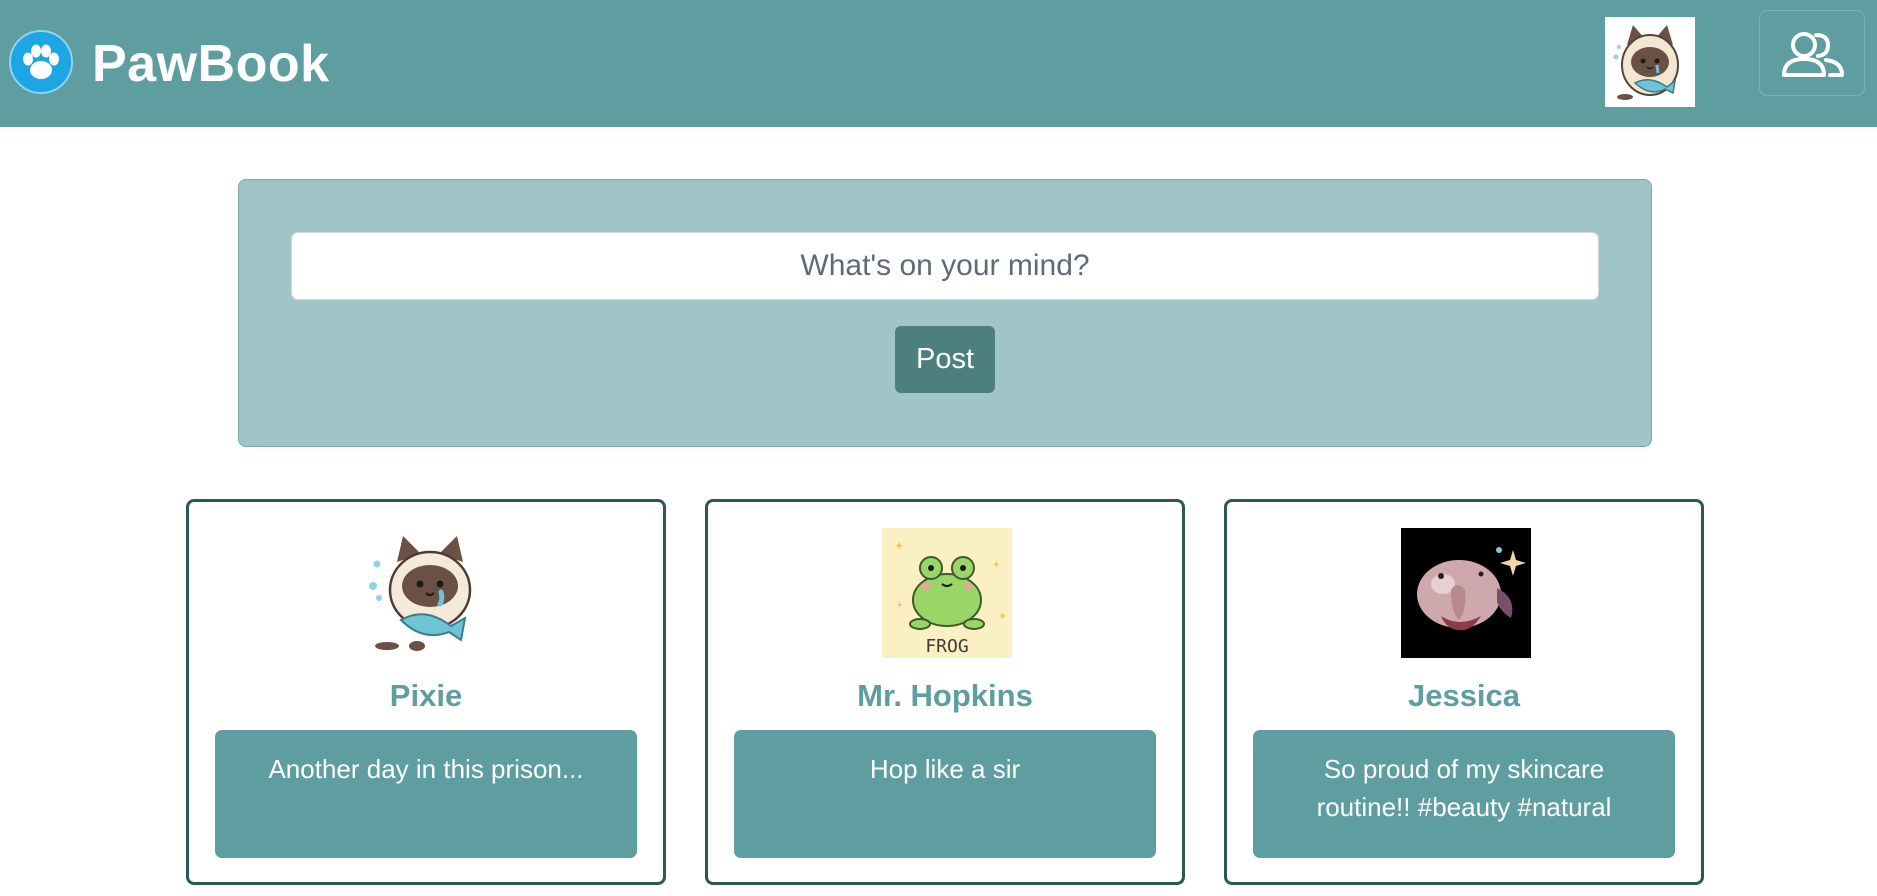 This screenshot has height=896, width=1877. I want to click on post-text: Hop like a sir, so click(945, 794).